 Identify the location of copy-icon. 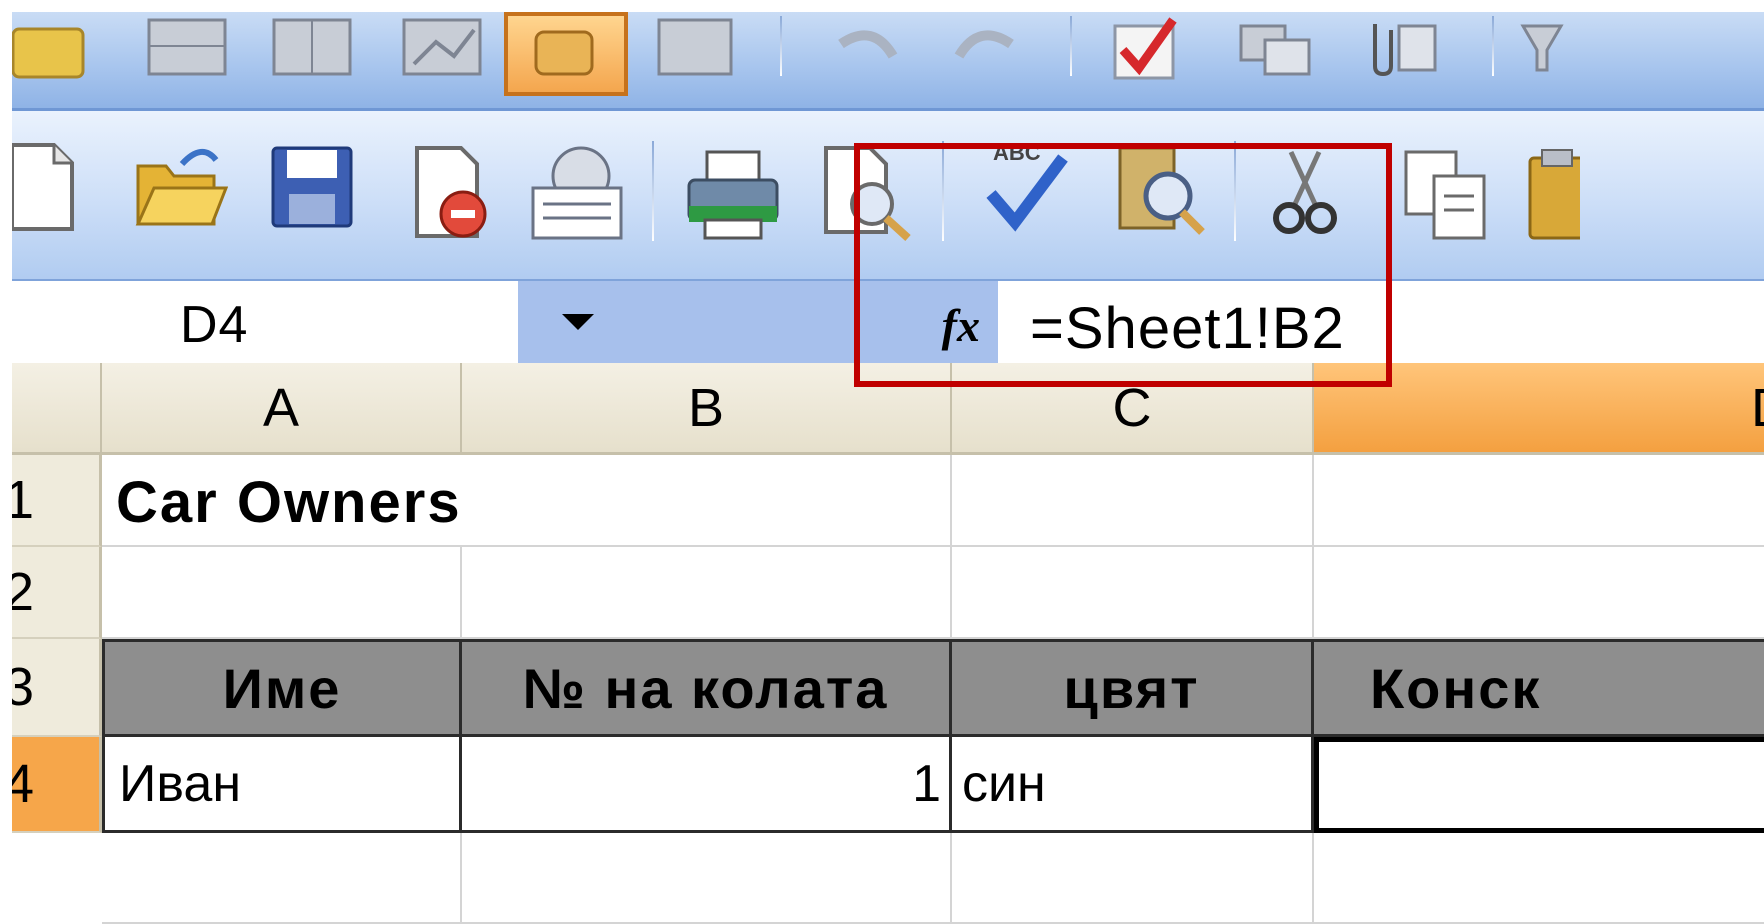
(1446, 192).